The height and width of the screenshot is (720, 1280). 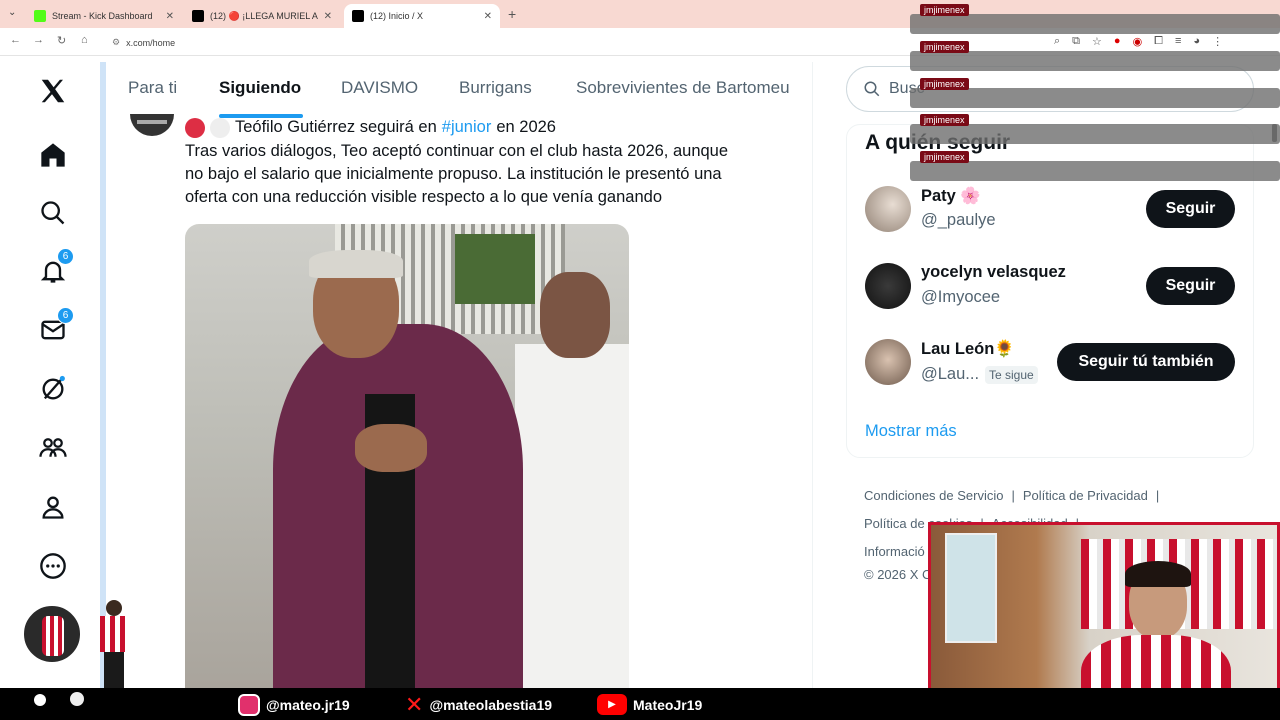 I want to click on browser-tab-kick: Stream - Kick Dashboard ✕, so click(x=104, y=16).